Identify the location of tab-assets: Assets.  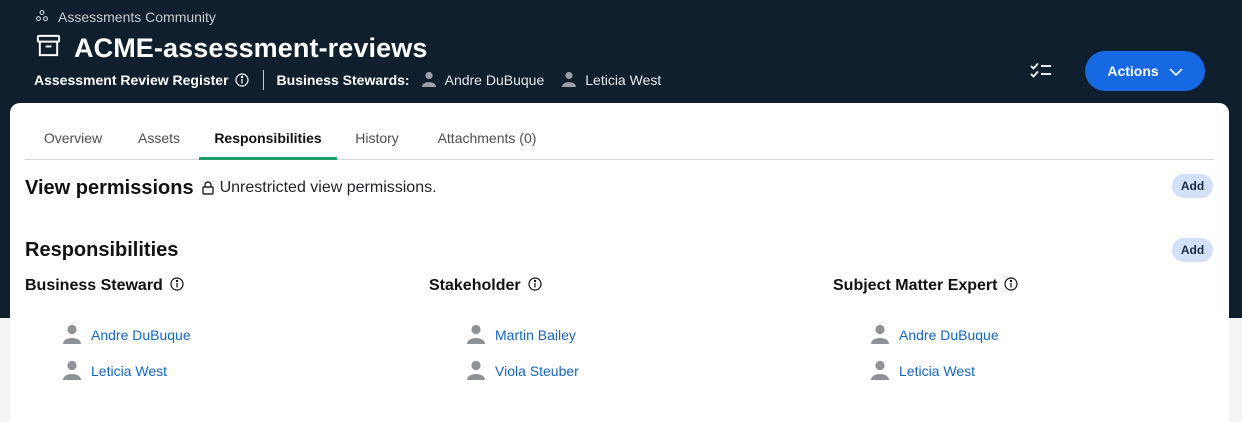
(159, 145).